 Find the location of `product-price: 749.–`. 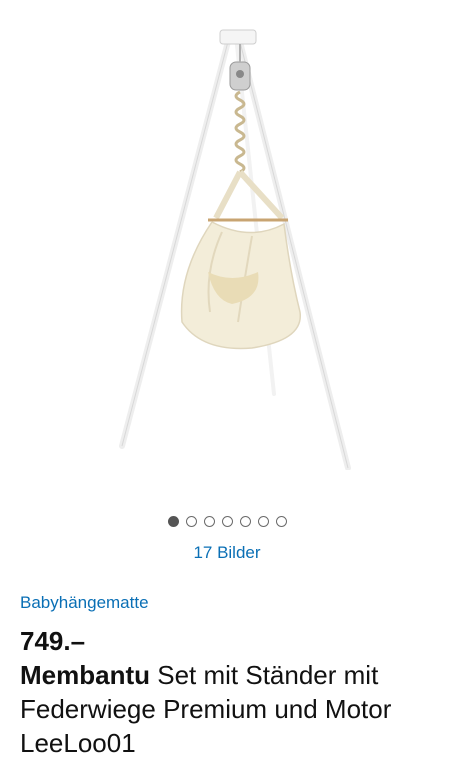

product-price: 749.– is located at coordinates (53, 641).